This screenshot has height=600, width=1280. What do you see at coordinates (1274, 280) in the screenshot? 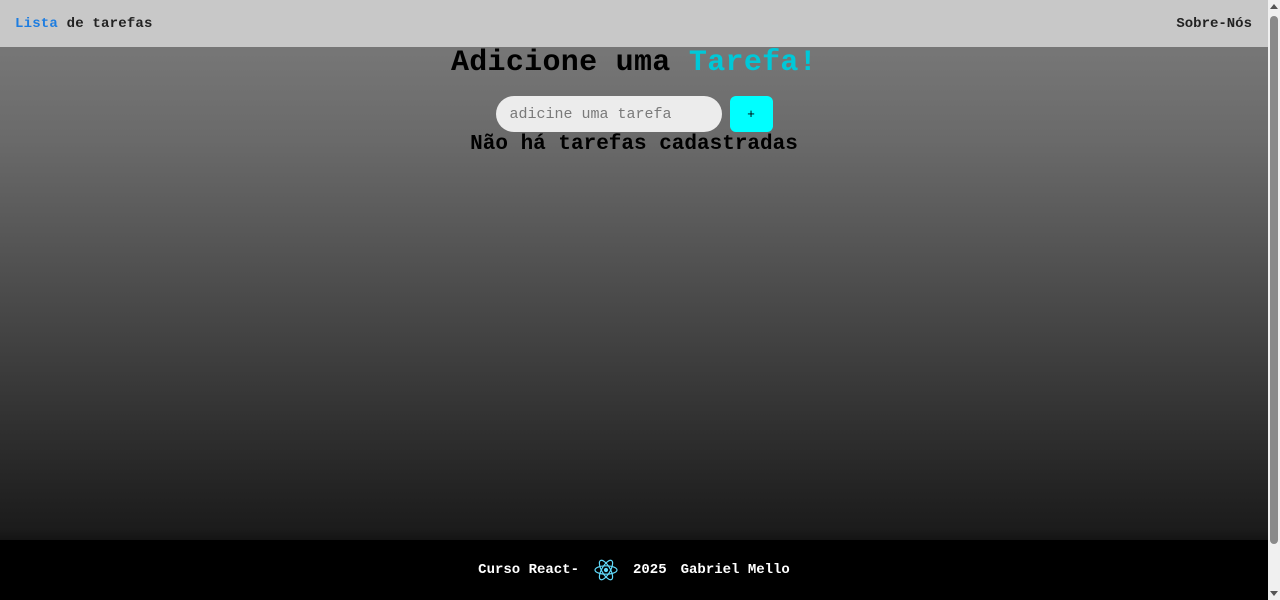
I see `scroll-thumb` at bounding box center [1274, 280].